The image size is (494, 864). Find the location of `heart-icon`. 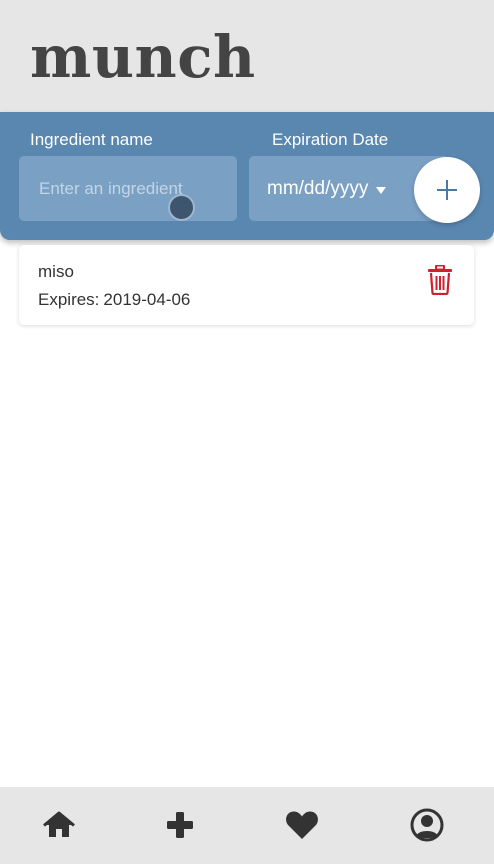

heart-icon is located at coordinates (302, 825).